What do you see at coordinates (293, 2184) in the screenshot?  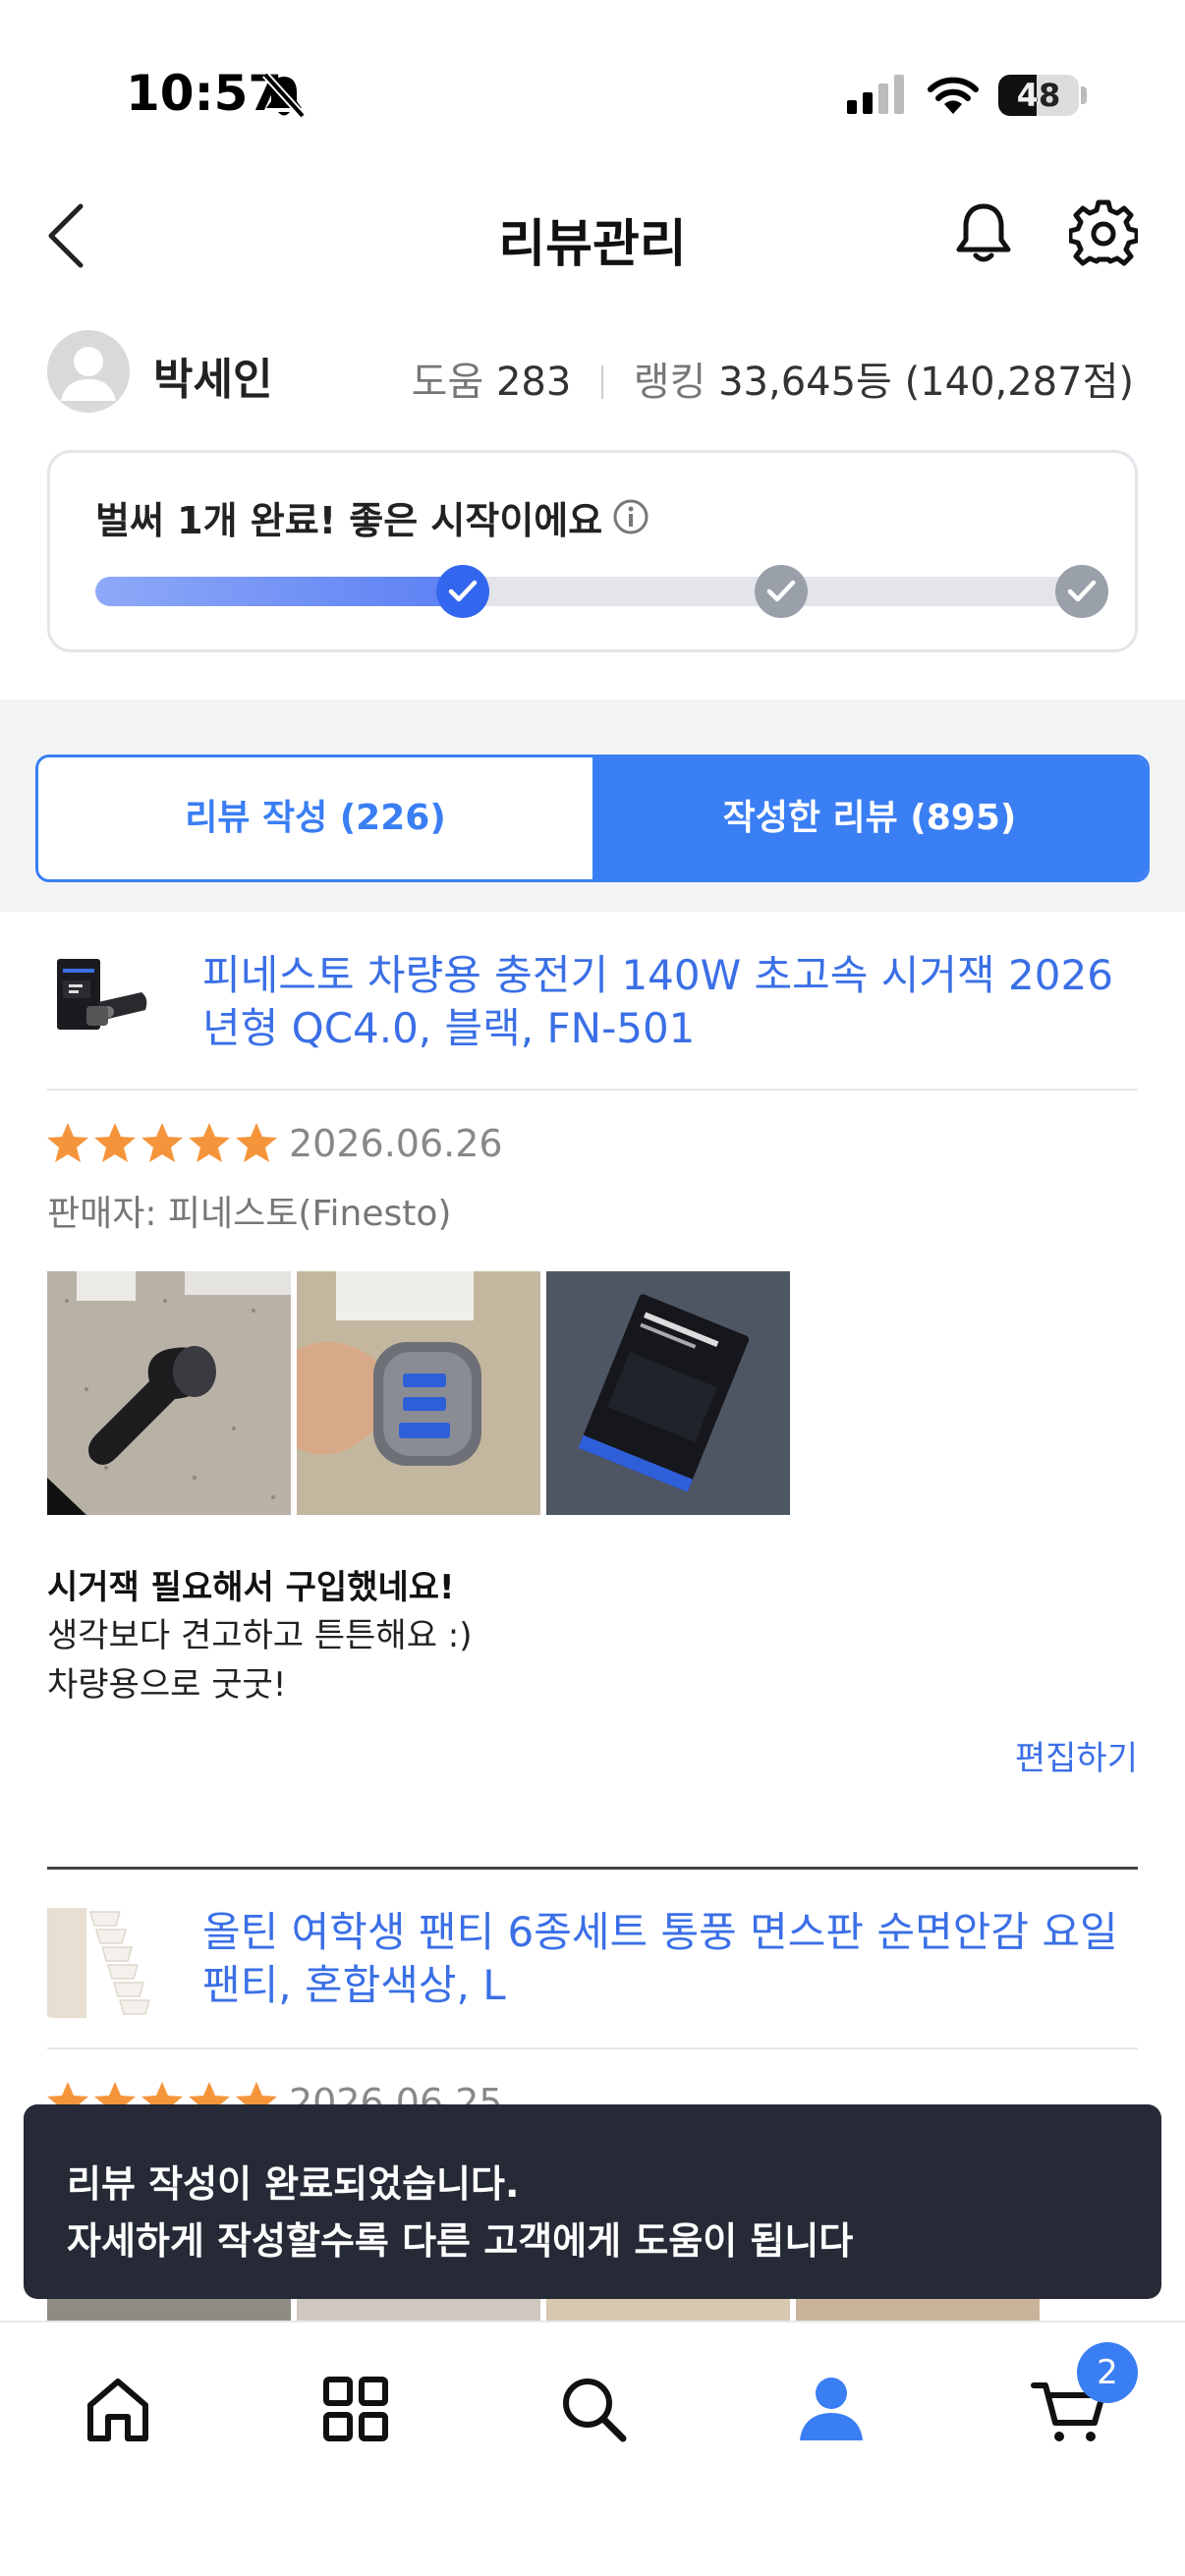 I see `toast-line-1: 리뷰 작성이 완료되었습니다.` at bounding box center [293, 2184].